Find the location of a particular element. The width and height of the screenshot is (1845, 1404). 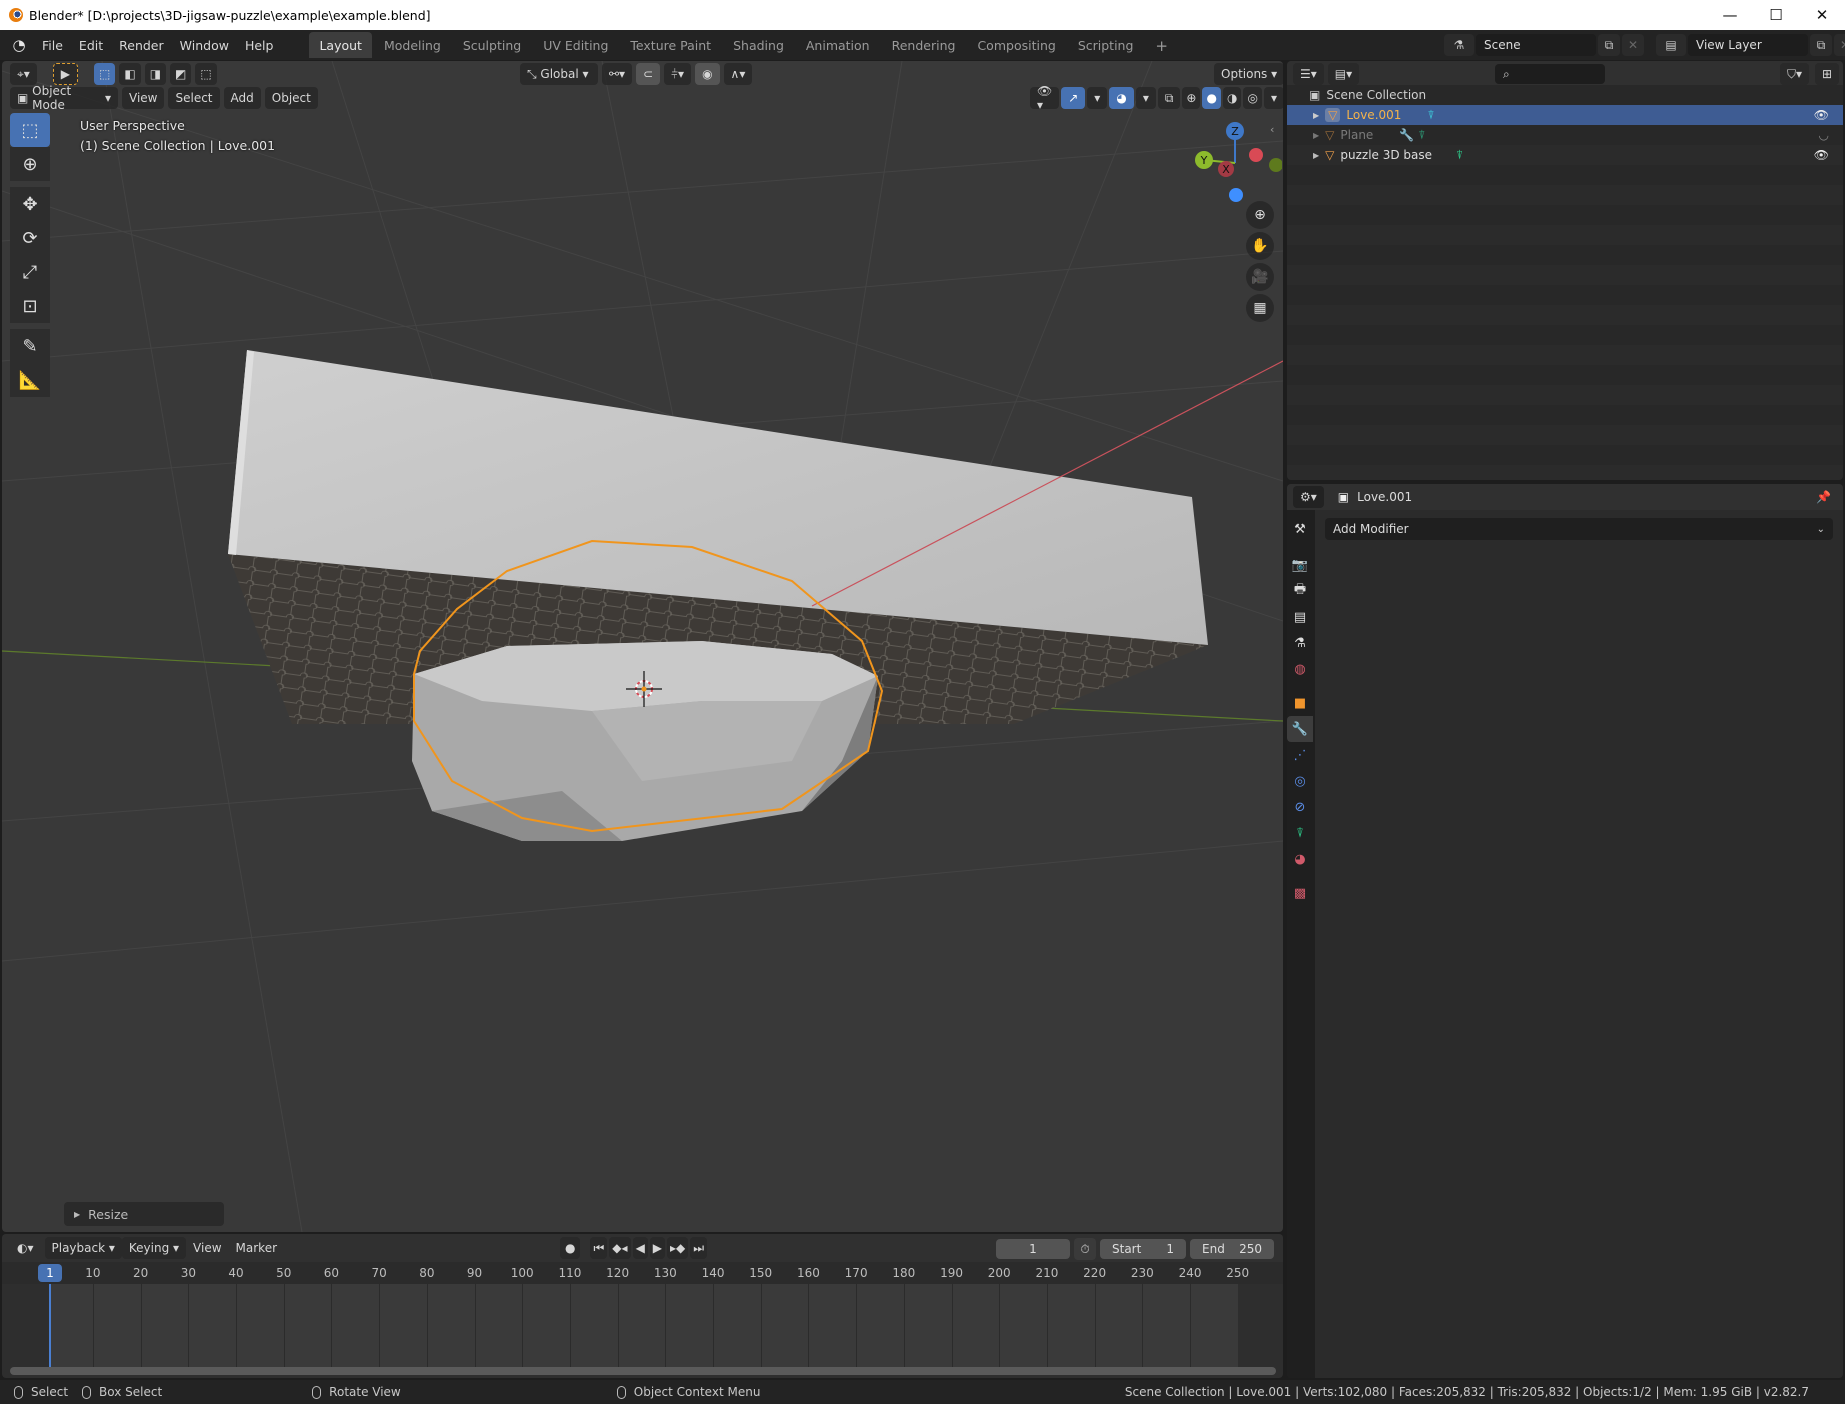

proportional-editing-icon: ◉ is located at coordinates (707, 74).